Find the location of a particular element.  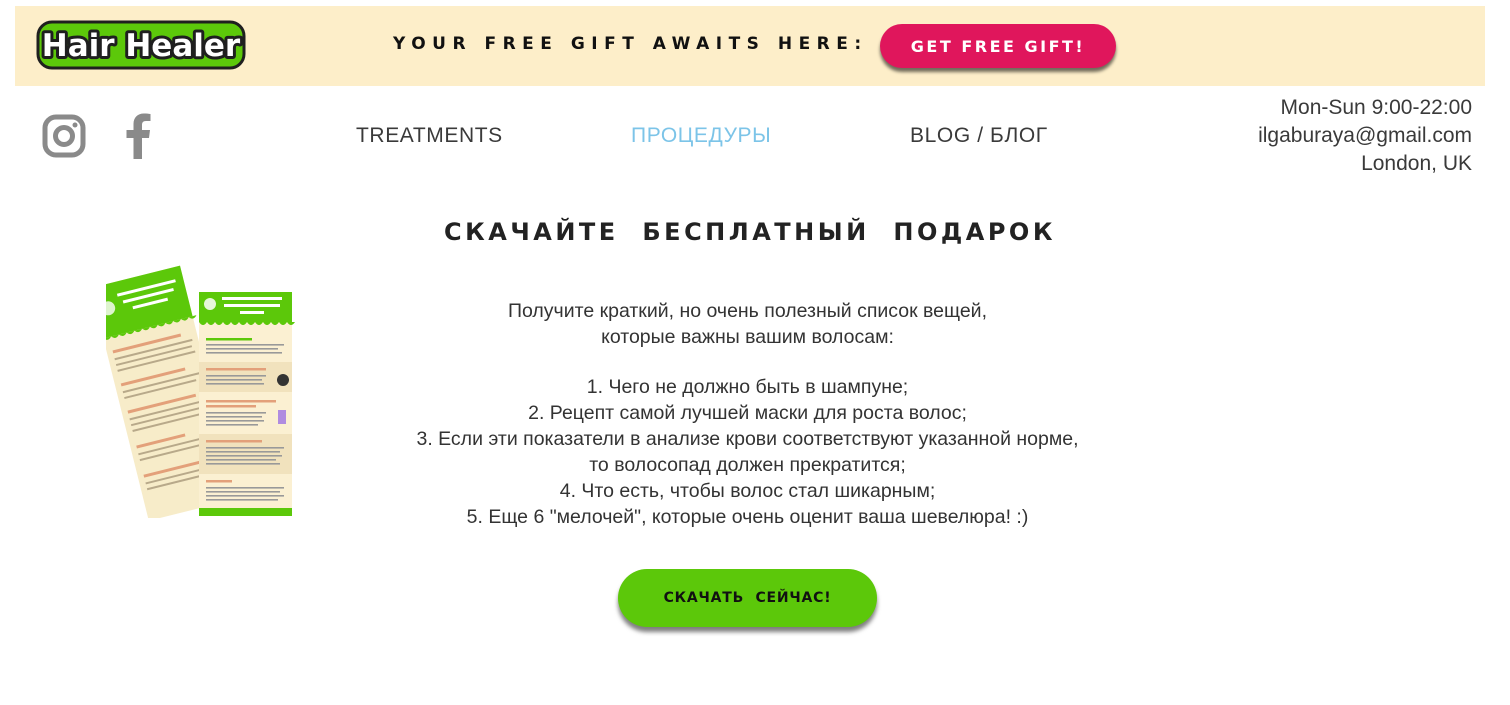

list-item: то волосопад должен прекратится; is located at coordinates (747, 465).